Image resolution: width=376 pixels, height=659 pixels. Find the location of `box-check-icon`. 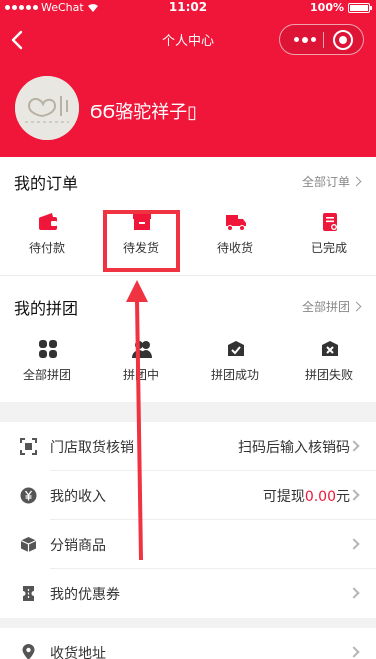

box-check-icon is located at coordinates (236, 348).